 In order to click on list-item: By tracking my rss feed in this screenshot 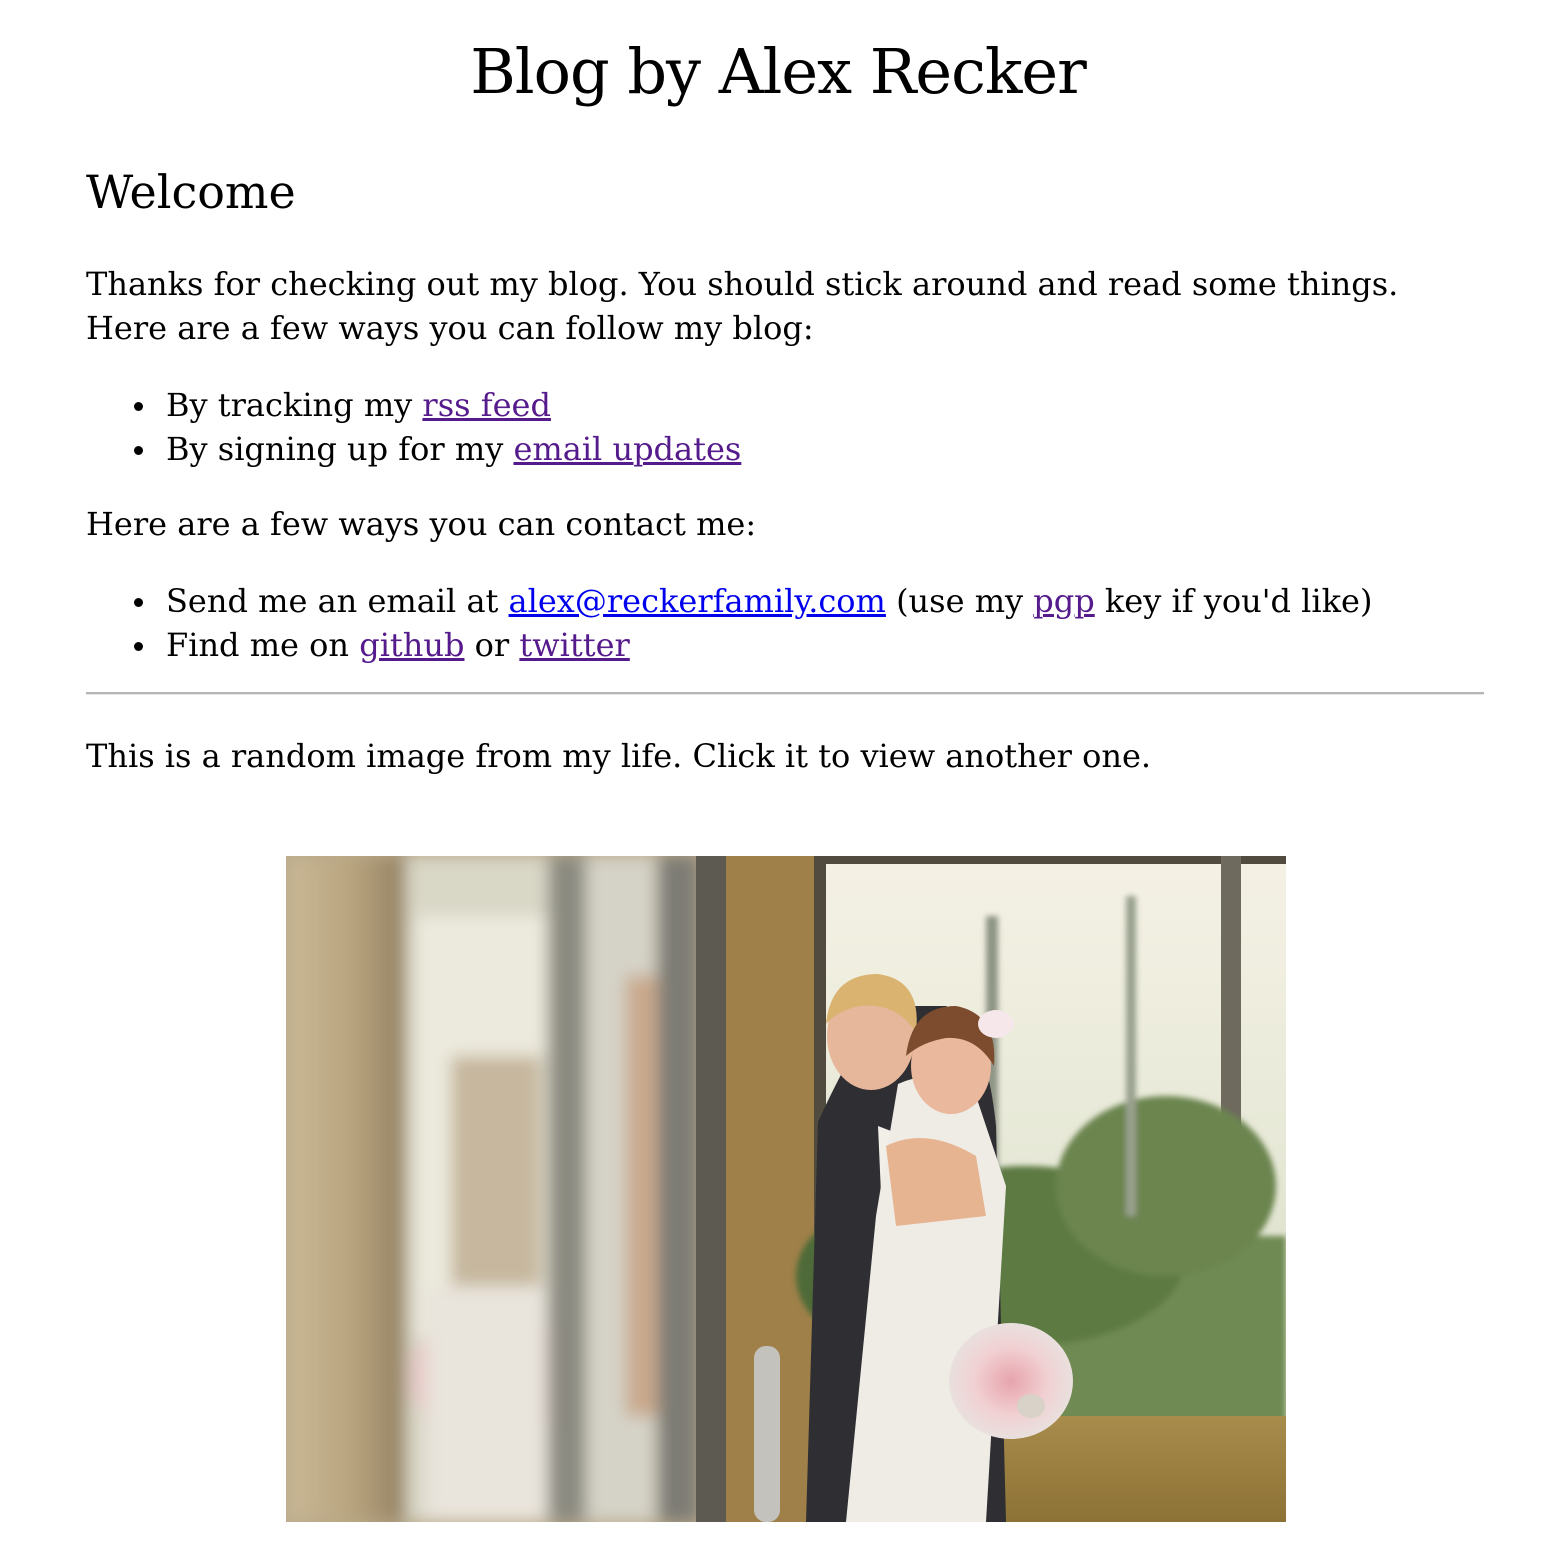, I will do `click(810, 405)`.